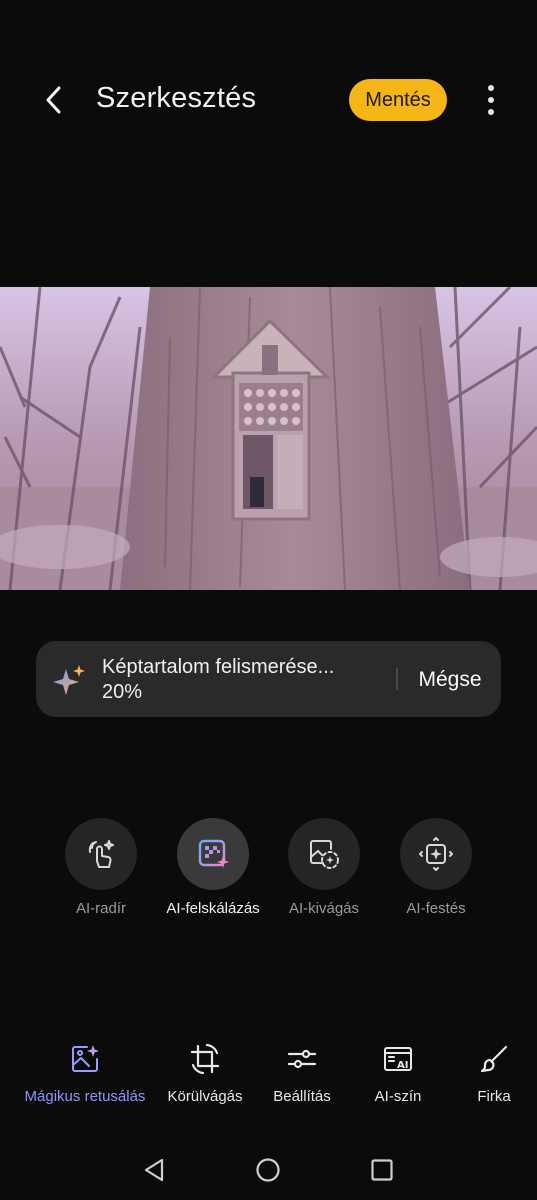 The image size is (537, 1200). Describe the element at coordinates (205, 1059) in the screenshot. I see `crop-icon` at that location.